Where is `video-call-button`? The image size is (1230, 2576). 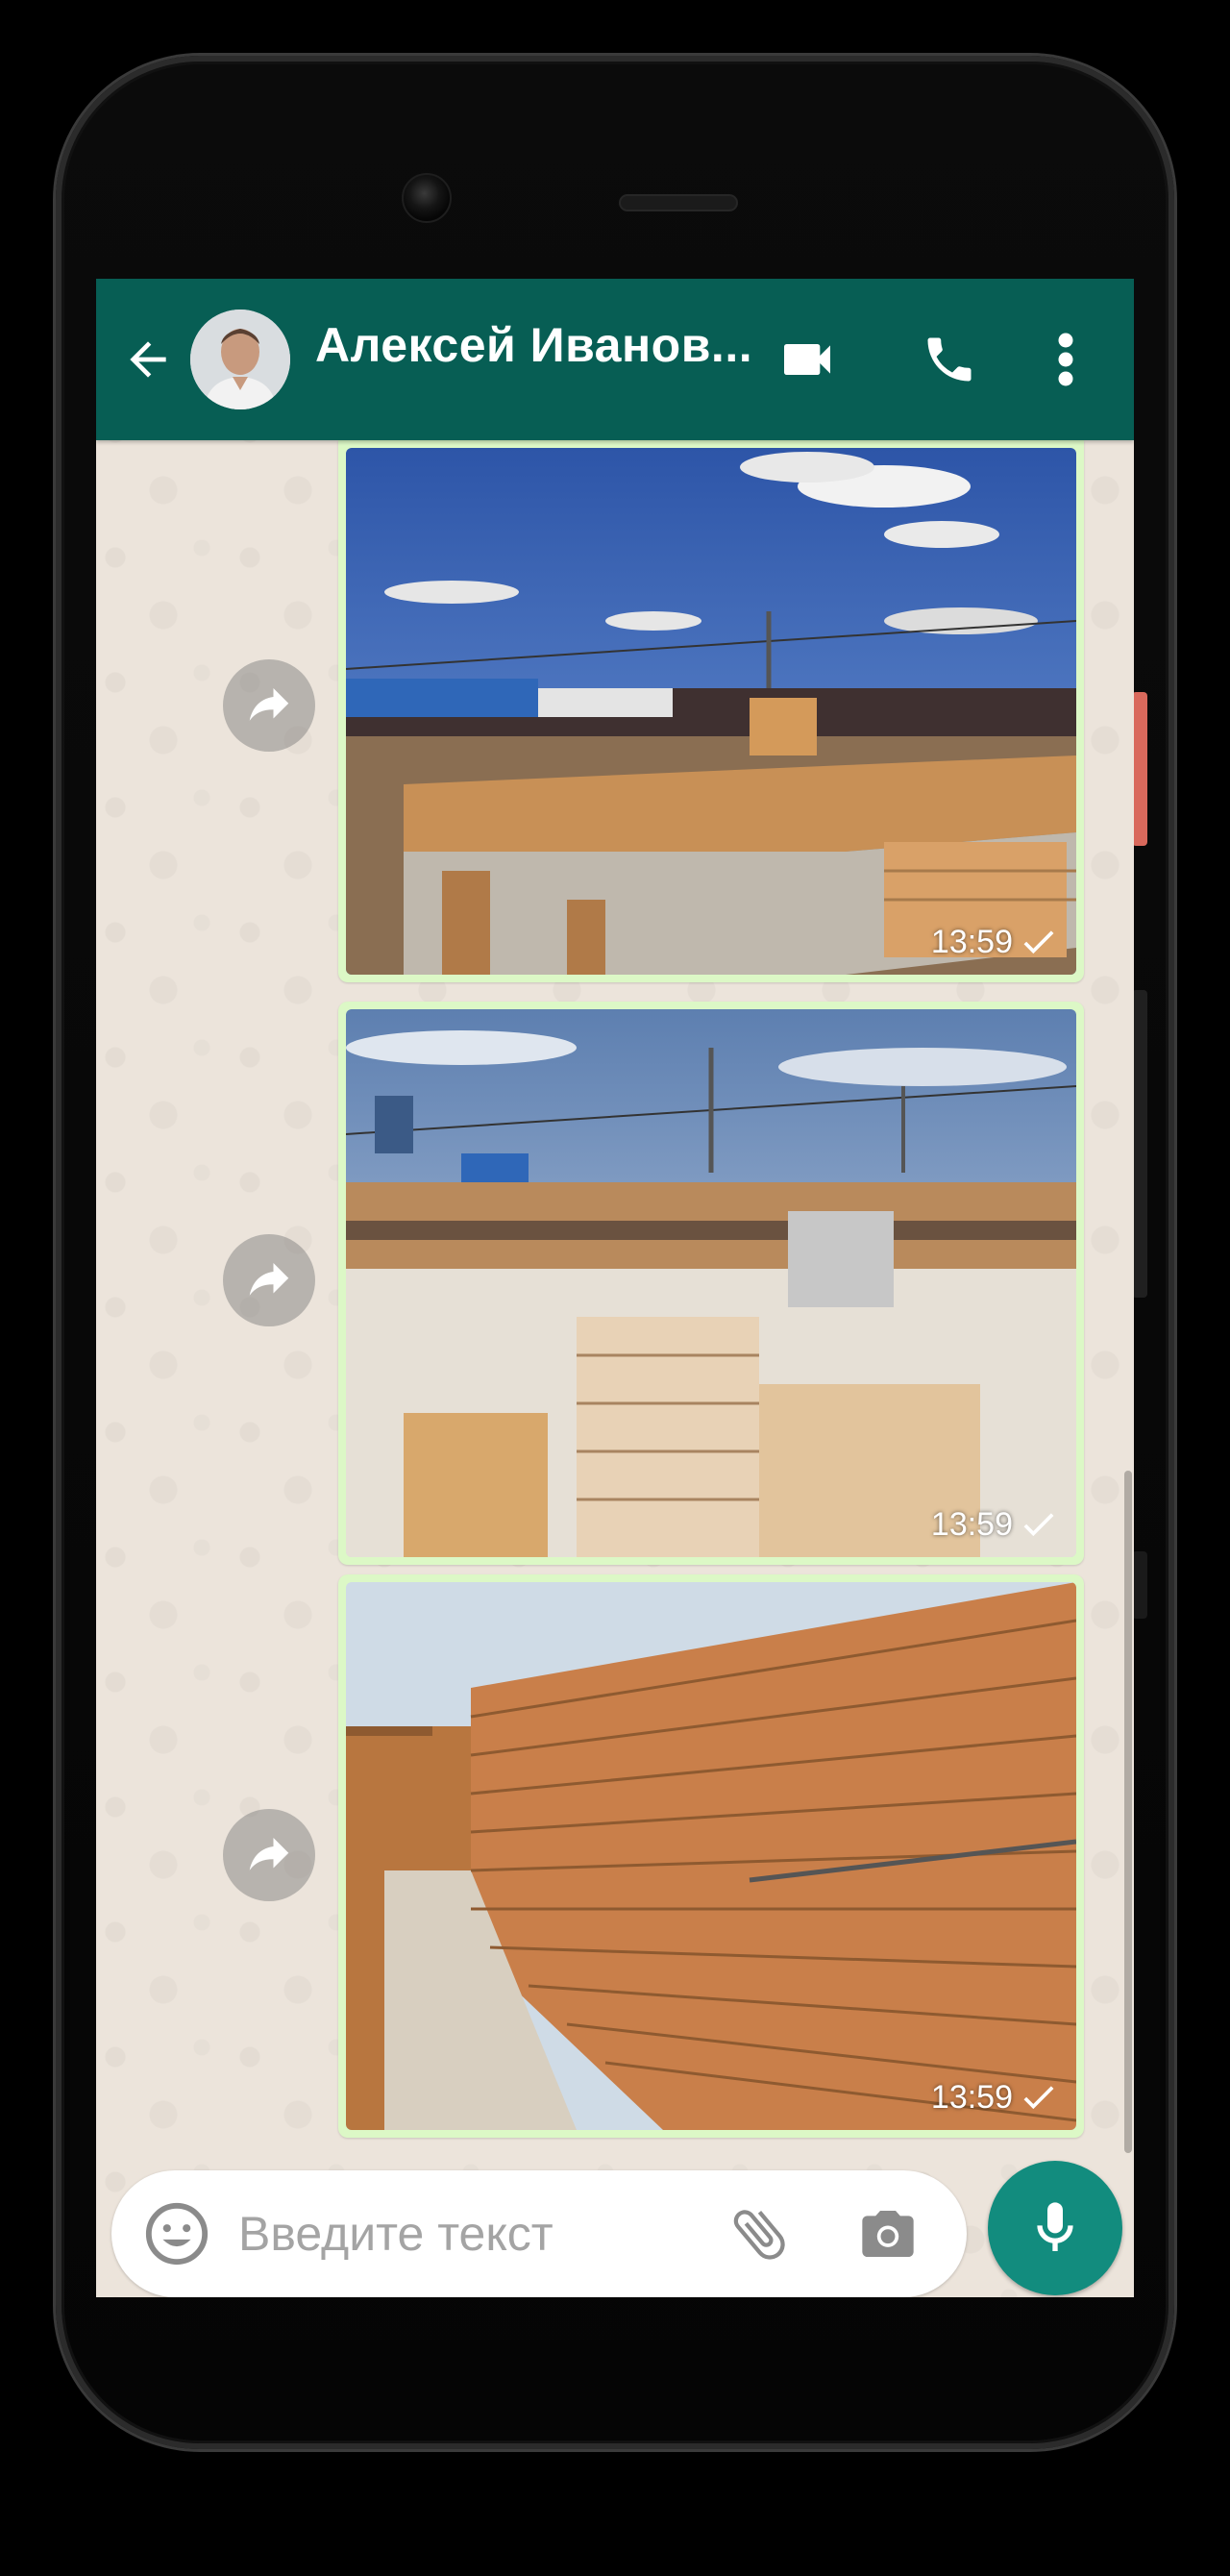 video-call-button is located at coordinates (807, 360).